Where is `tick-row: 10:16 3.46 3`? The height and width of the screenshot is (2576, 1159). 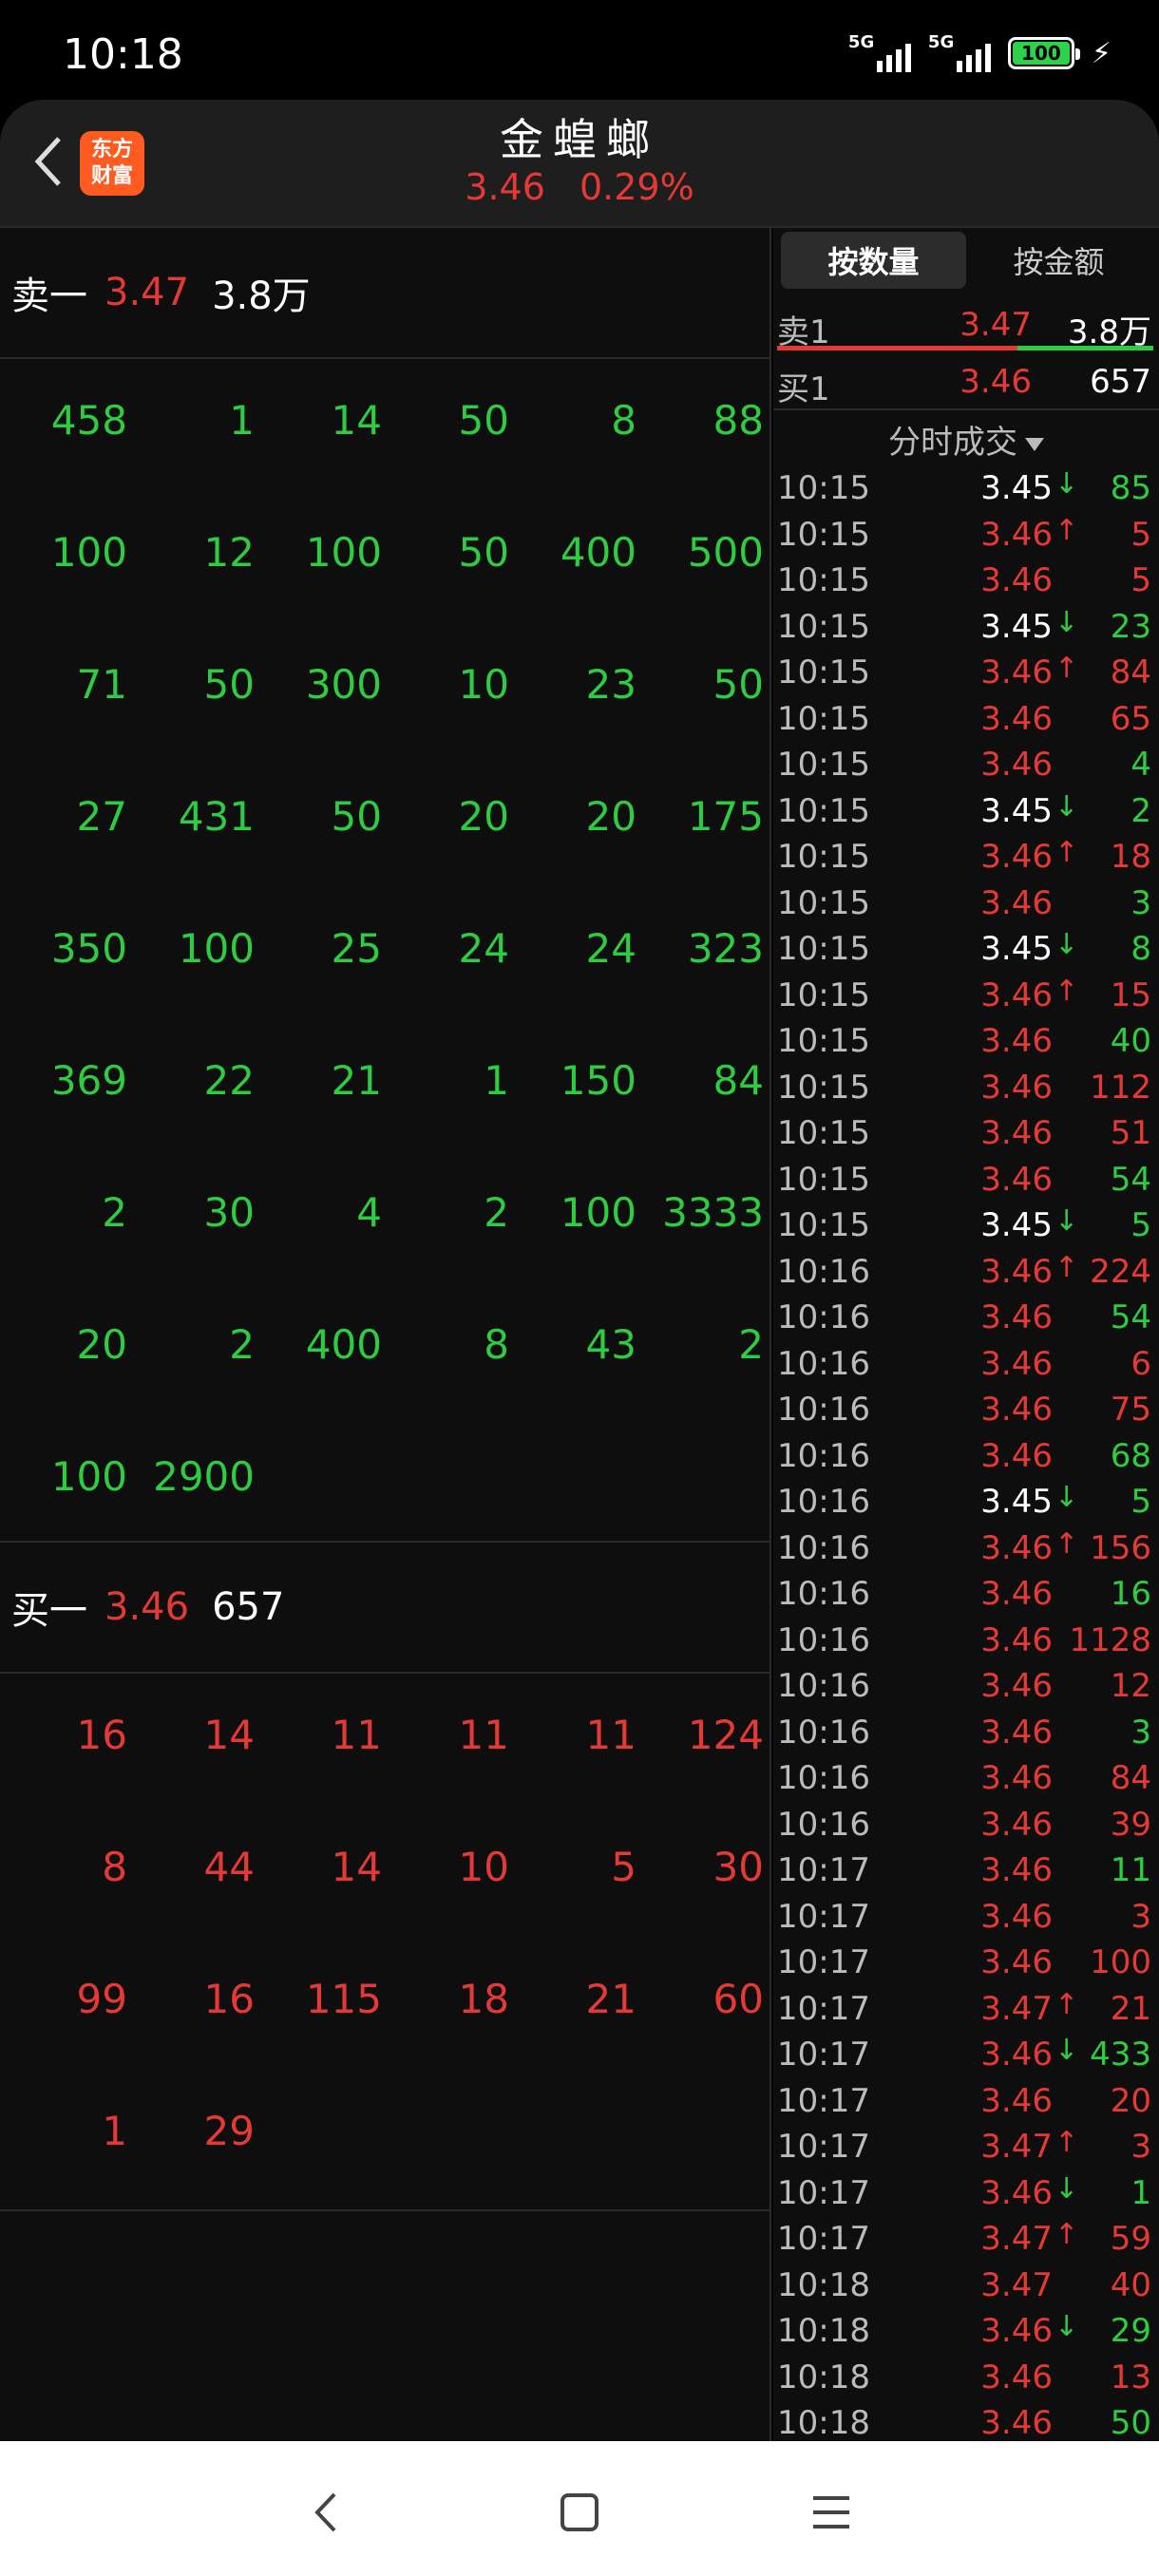
tick-row: 10:16 3.46 3 is located at coordinates (966, 1733).